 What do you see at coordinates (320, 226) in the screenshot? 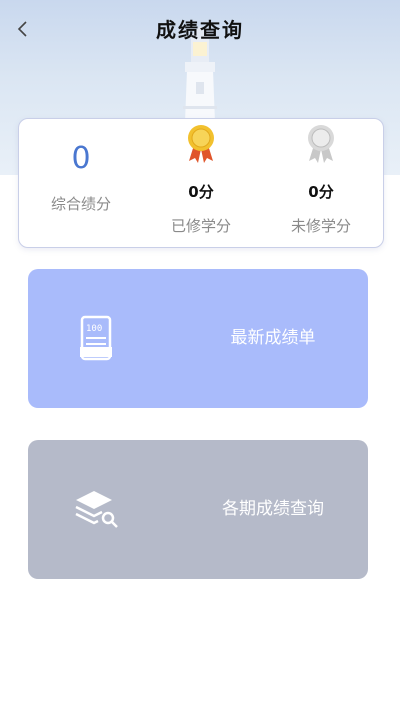
I see `remaining-credit-label: 未修学分` at bounding box center [320, 226].